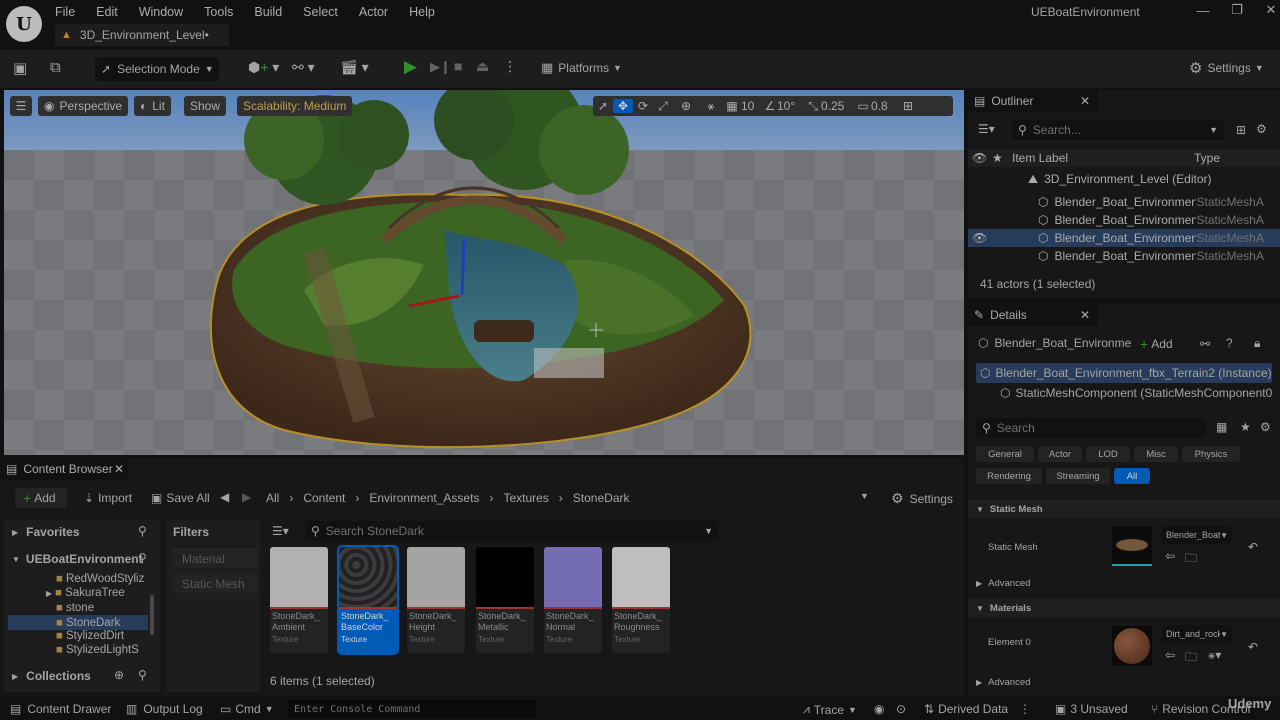  I want to click on filter-lod: LOD, so click(1108, 454).